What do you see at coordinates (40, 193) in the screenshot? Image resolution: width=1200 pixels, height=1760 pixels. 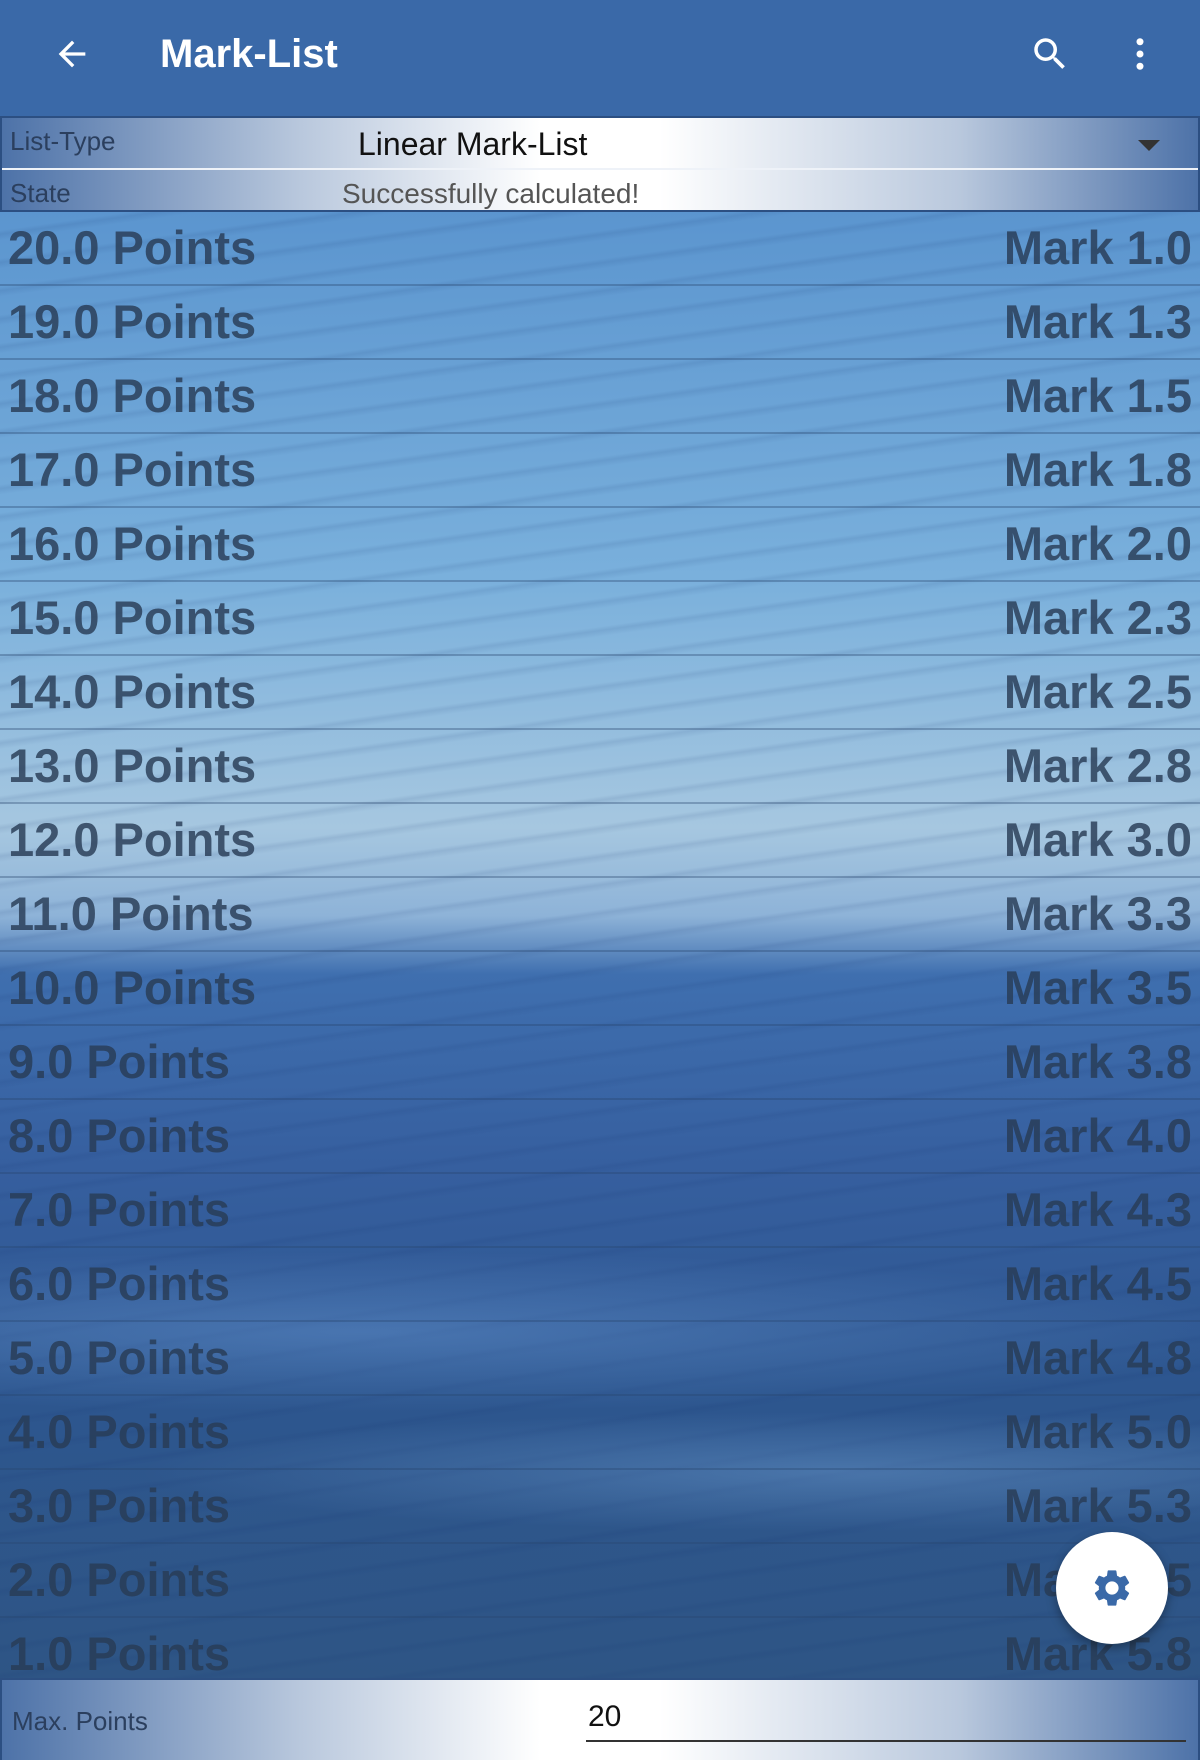 I see `state-label: State` at bounding box center [40, 193].